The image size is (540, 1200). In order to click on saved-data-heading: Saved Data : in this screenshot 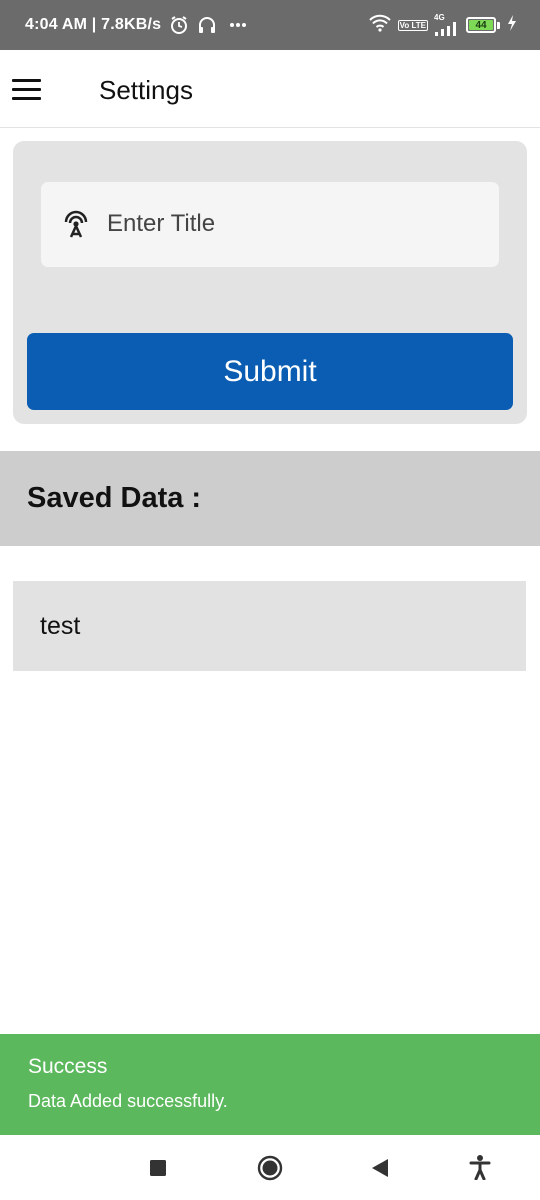, I will do `click(114, 498)`.